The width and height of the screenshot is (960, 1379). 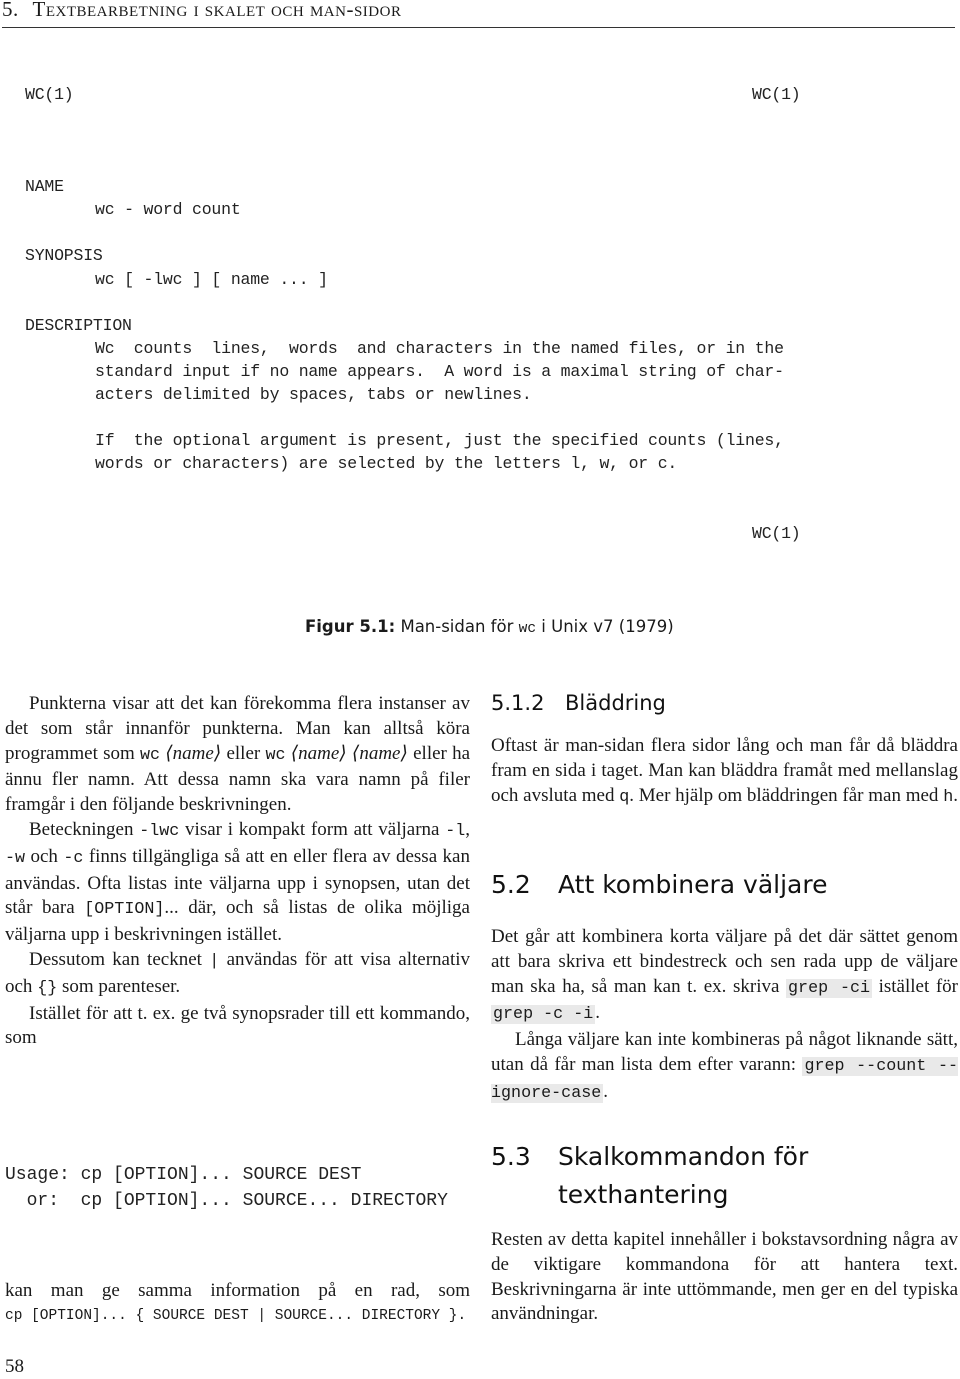 I want to click on text: eller, so click(x=243, y=753).